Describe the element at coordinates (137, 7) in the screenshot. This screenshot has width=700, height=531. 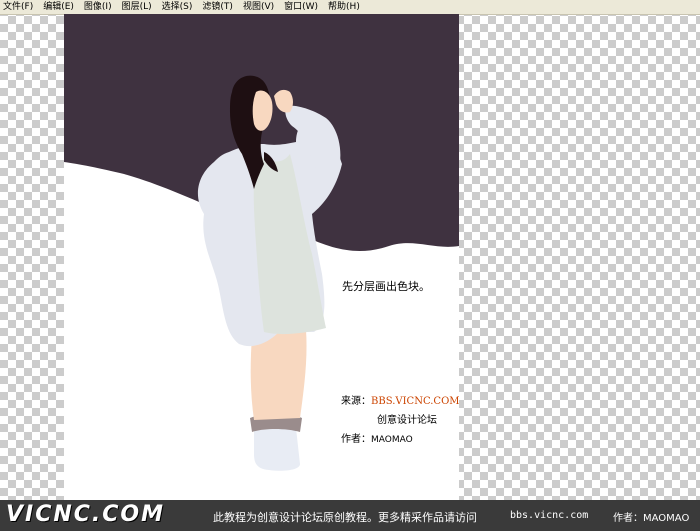
I see `menu-layer: 图层(L)` at that location.